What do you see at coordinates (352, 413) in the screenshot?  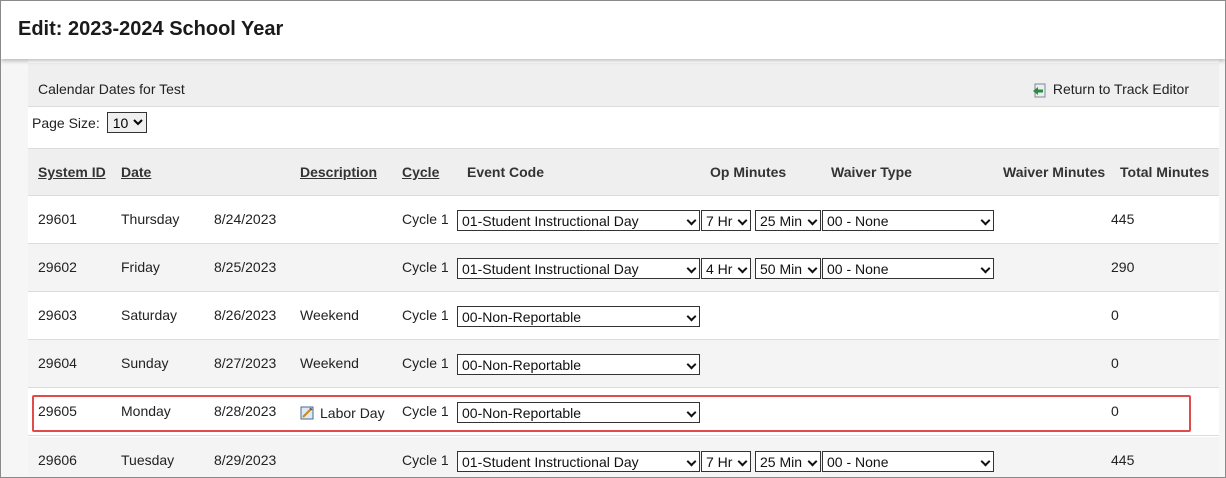 I see `cell-description-text: Labor Day` at bounding box center [352, 413].